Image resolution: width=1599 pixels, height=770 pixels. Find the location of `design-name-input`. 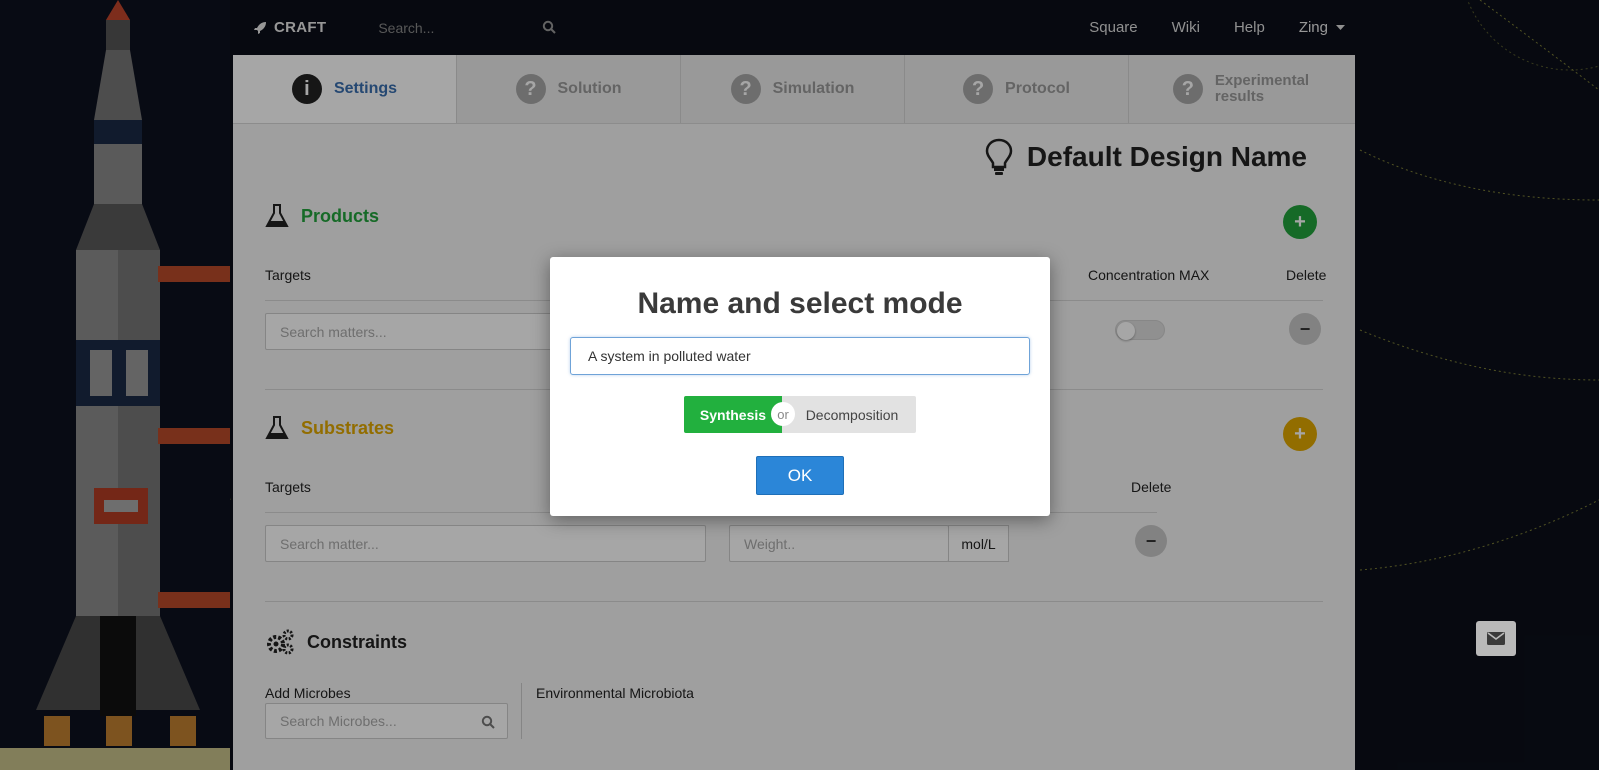

design-name-input is located at coordinates (800, 356).